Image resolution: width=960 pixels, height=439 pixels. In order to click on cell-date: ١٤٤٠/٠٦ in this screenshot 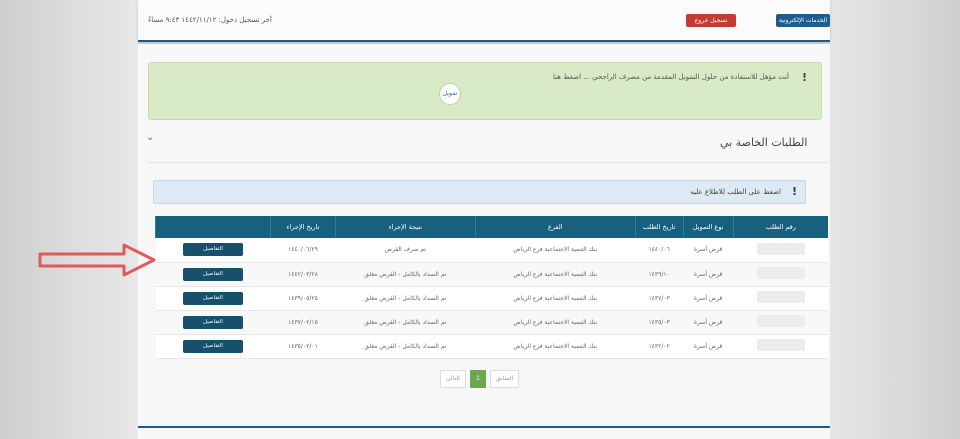, I will do `click(659, 250)`.